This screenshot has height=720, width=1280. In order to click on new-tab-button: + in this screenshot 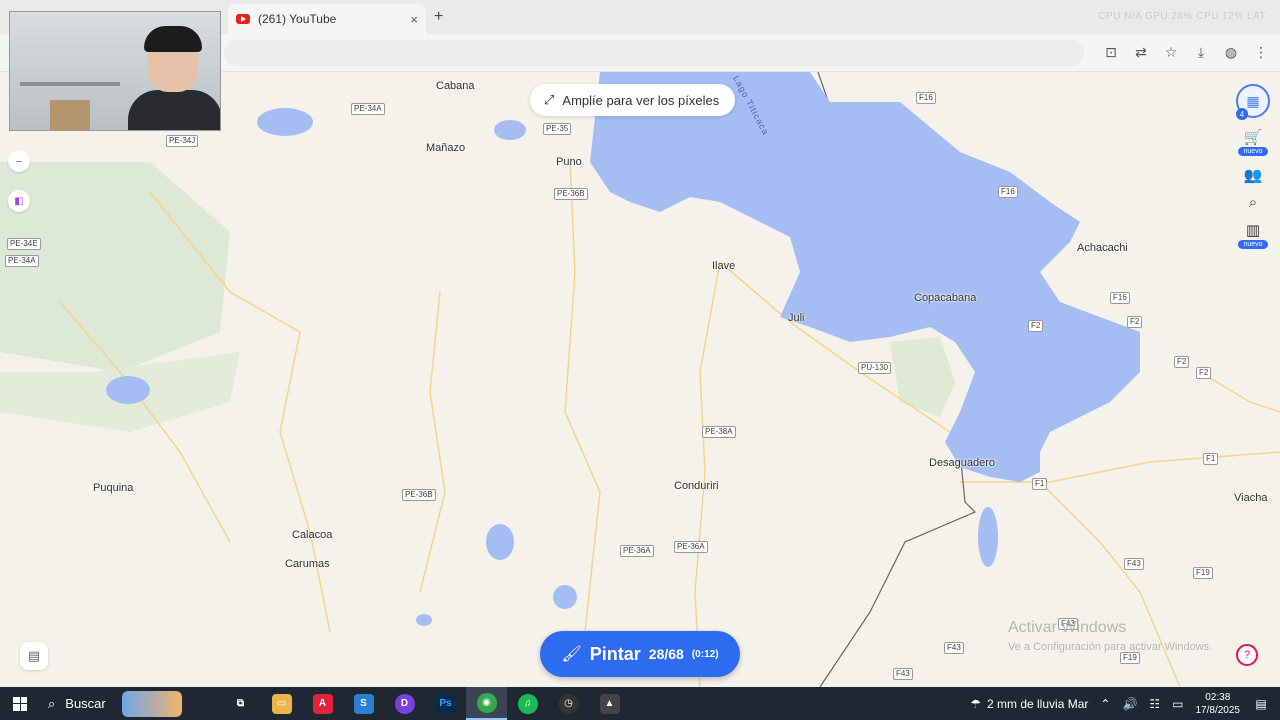, I will do `click(438, 17)`.